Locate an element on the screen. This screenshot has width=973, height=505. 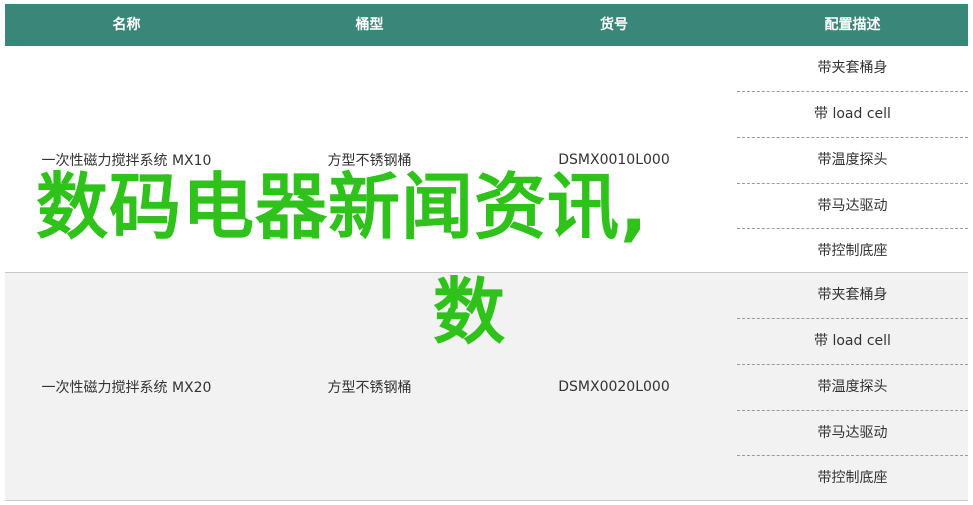
header-bucket: 桶型 is located at coordinates (369, 25).